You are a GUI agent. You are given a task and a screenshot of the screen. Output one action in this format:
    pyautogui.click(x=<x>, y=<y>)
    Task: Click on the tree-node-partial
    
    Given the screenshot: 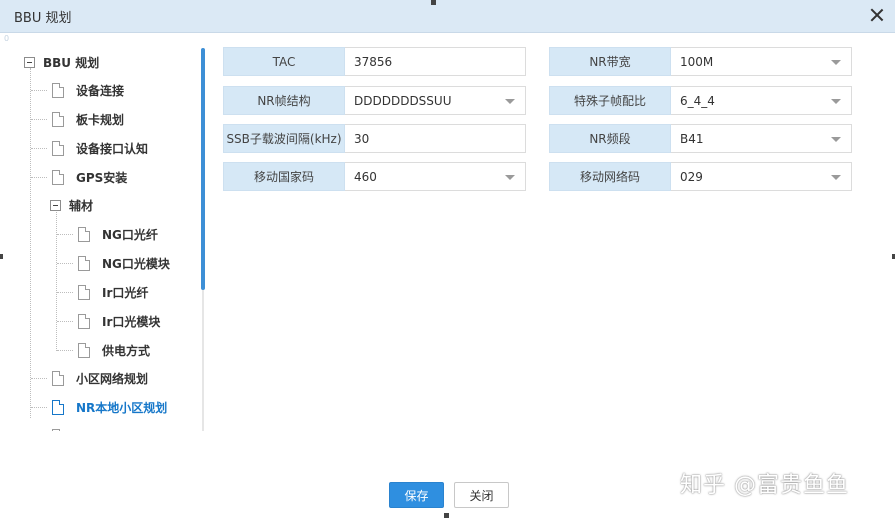 What is the action you would take?
    pyautogui.click(x=64, y=427)
    